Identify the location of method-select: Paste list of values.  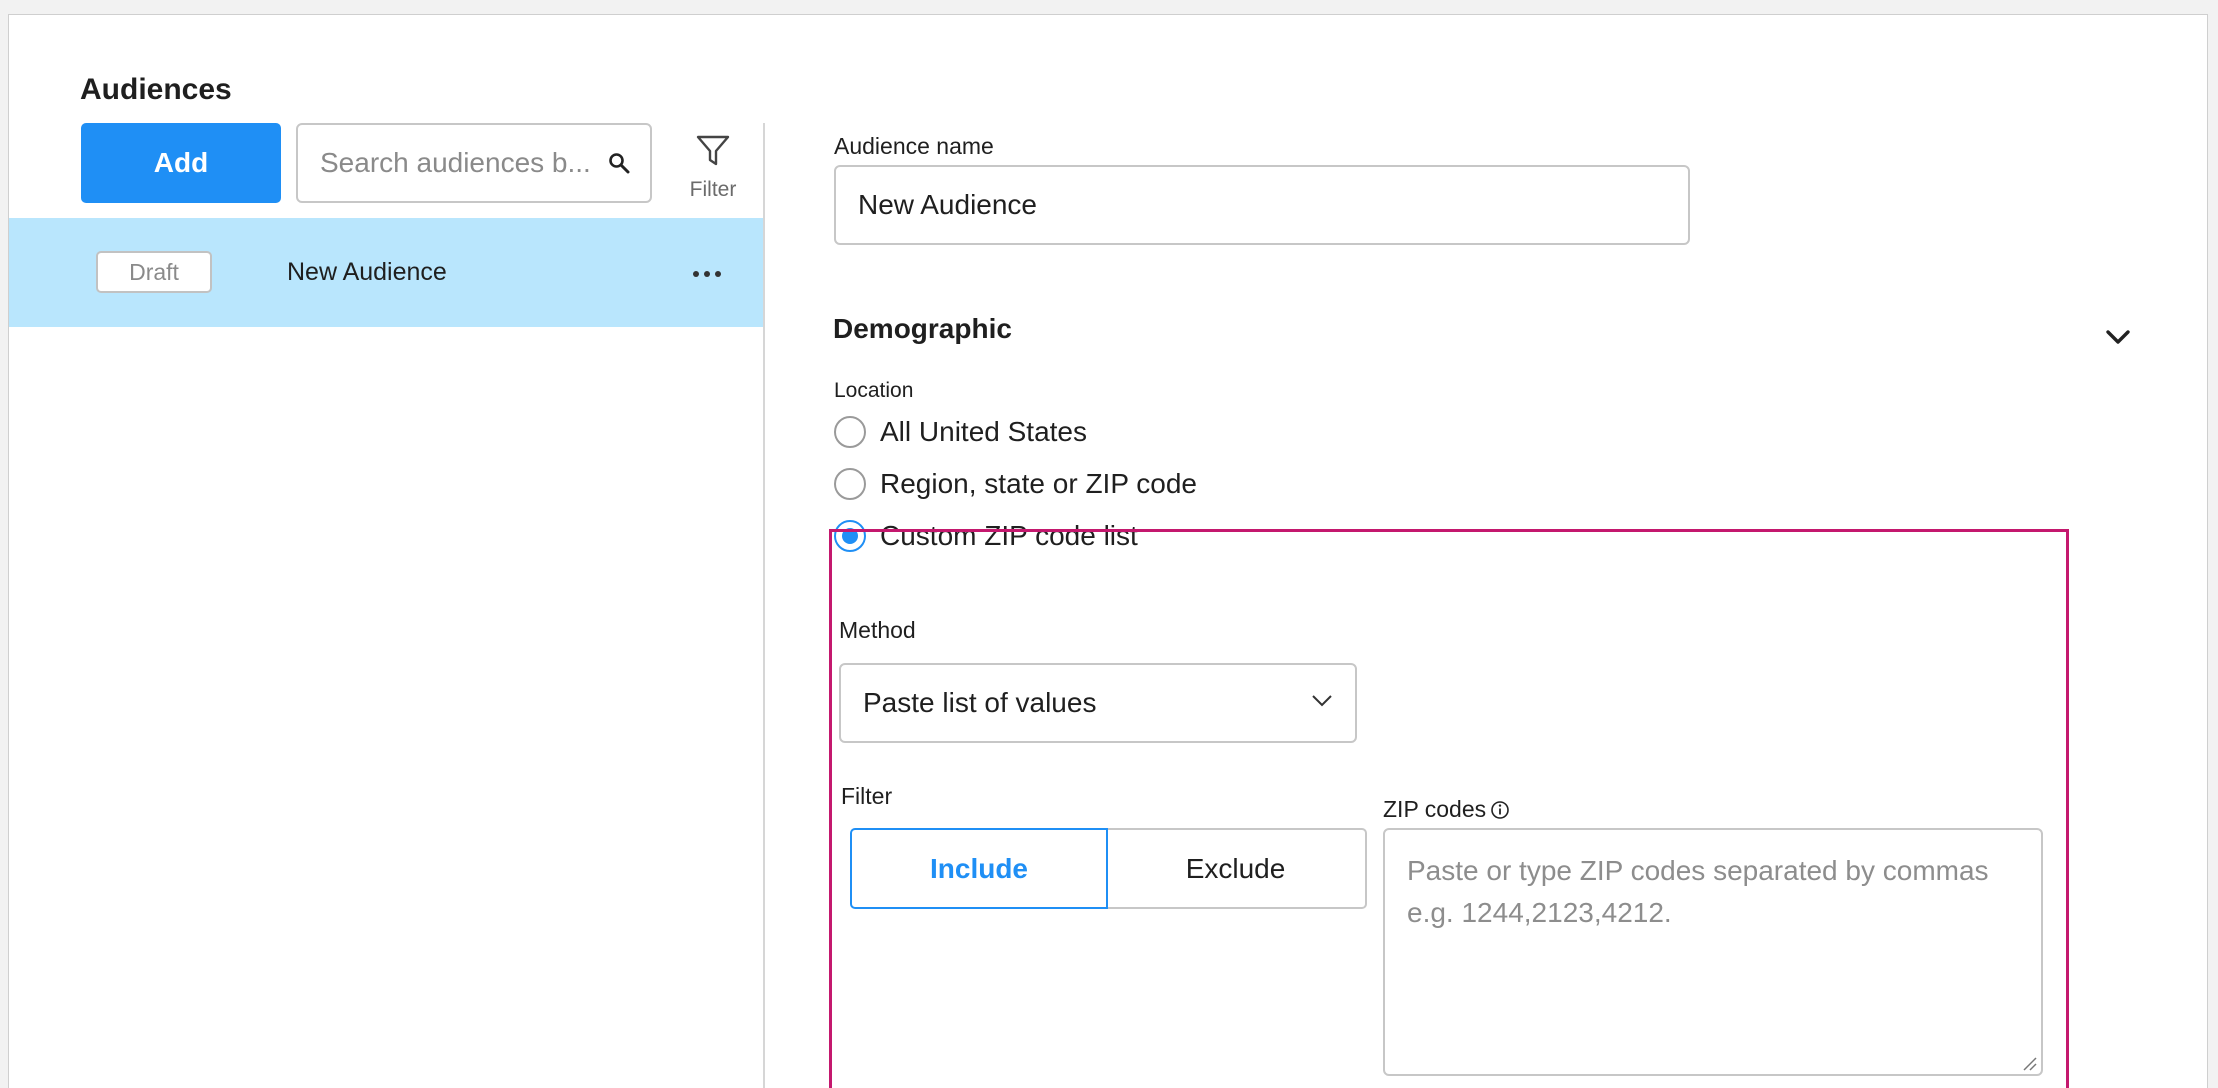
(1098, 703).